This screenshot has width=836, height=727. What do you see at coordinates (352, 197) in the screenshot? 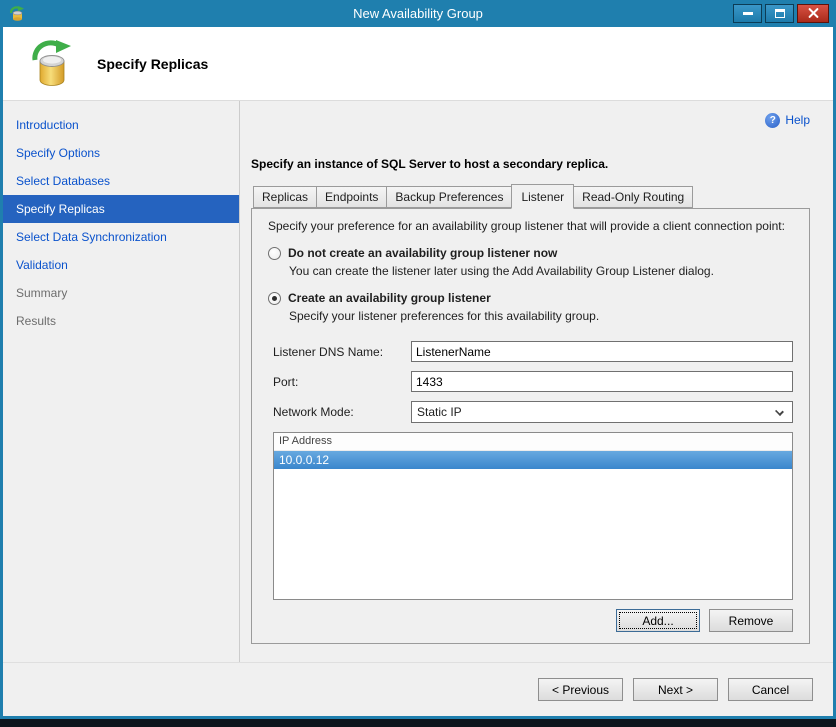
I see `tab-endpoints: Endpoints` at bounding box center [352, 197].